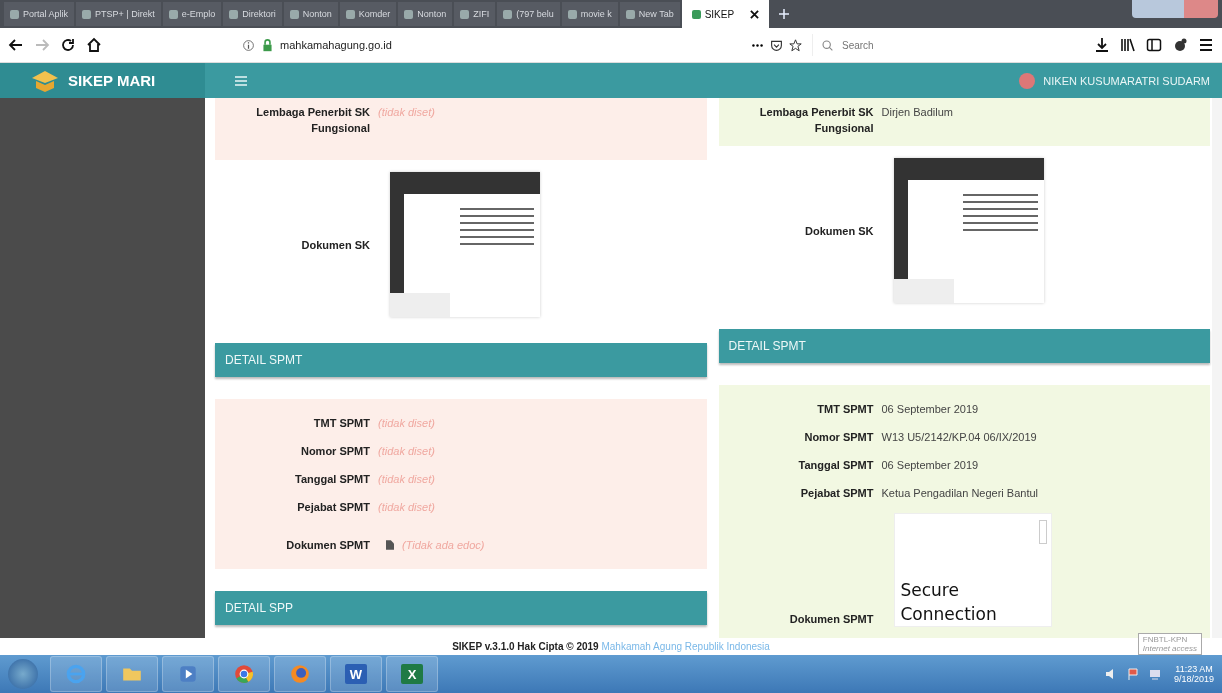  What do you see at coordinates (827, 45) in the screenshot?
I see `search-icon` at bounding box center [827, 45].